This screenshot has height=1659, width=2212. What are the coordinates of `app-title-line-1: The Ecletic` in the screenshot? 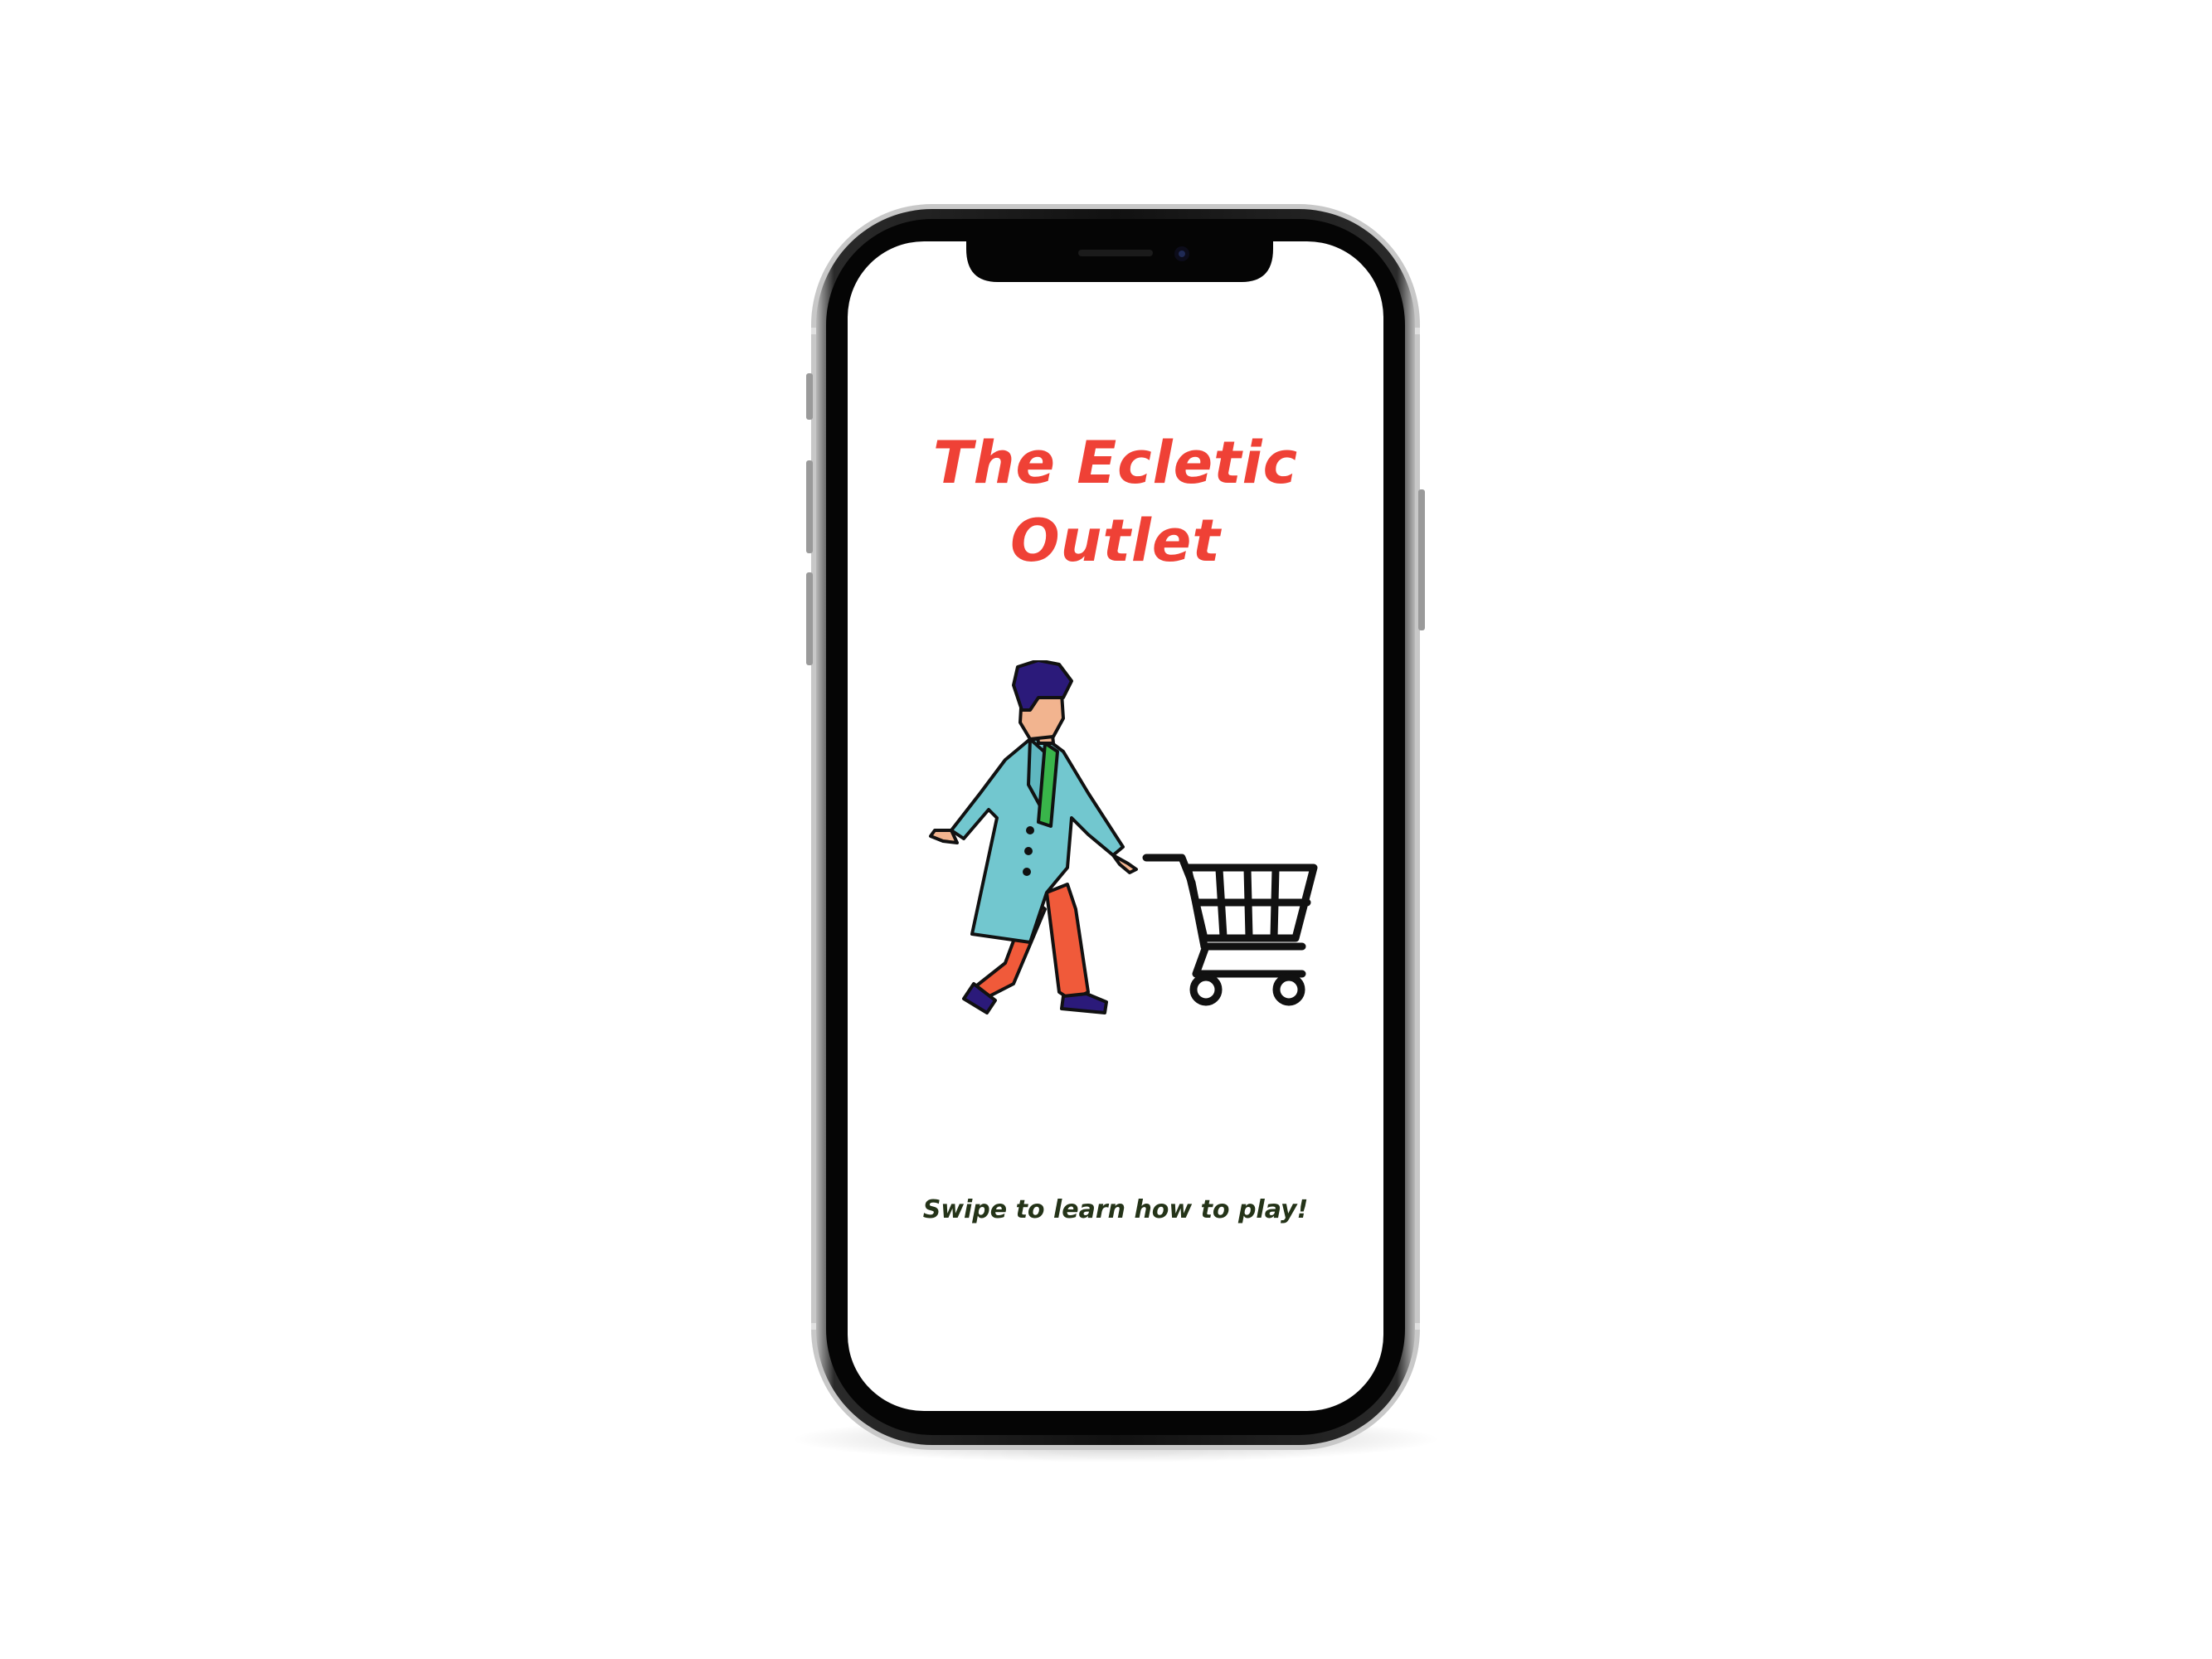 It's located at (1116, 463).